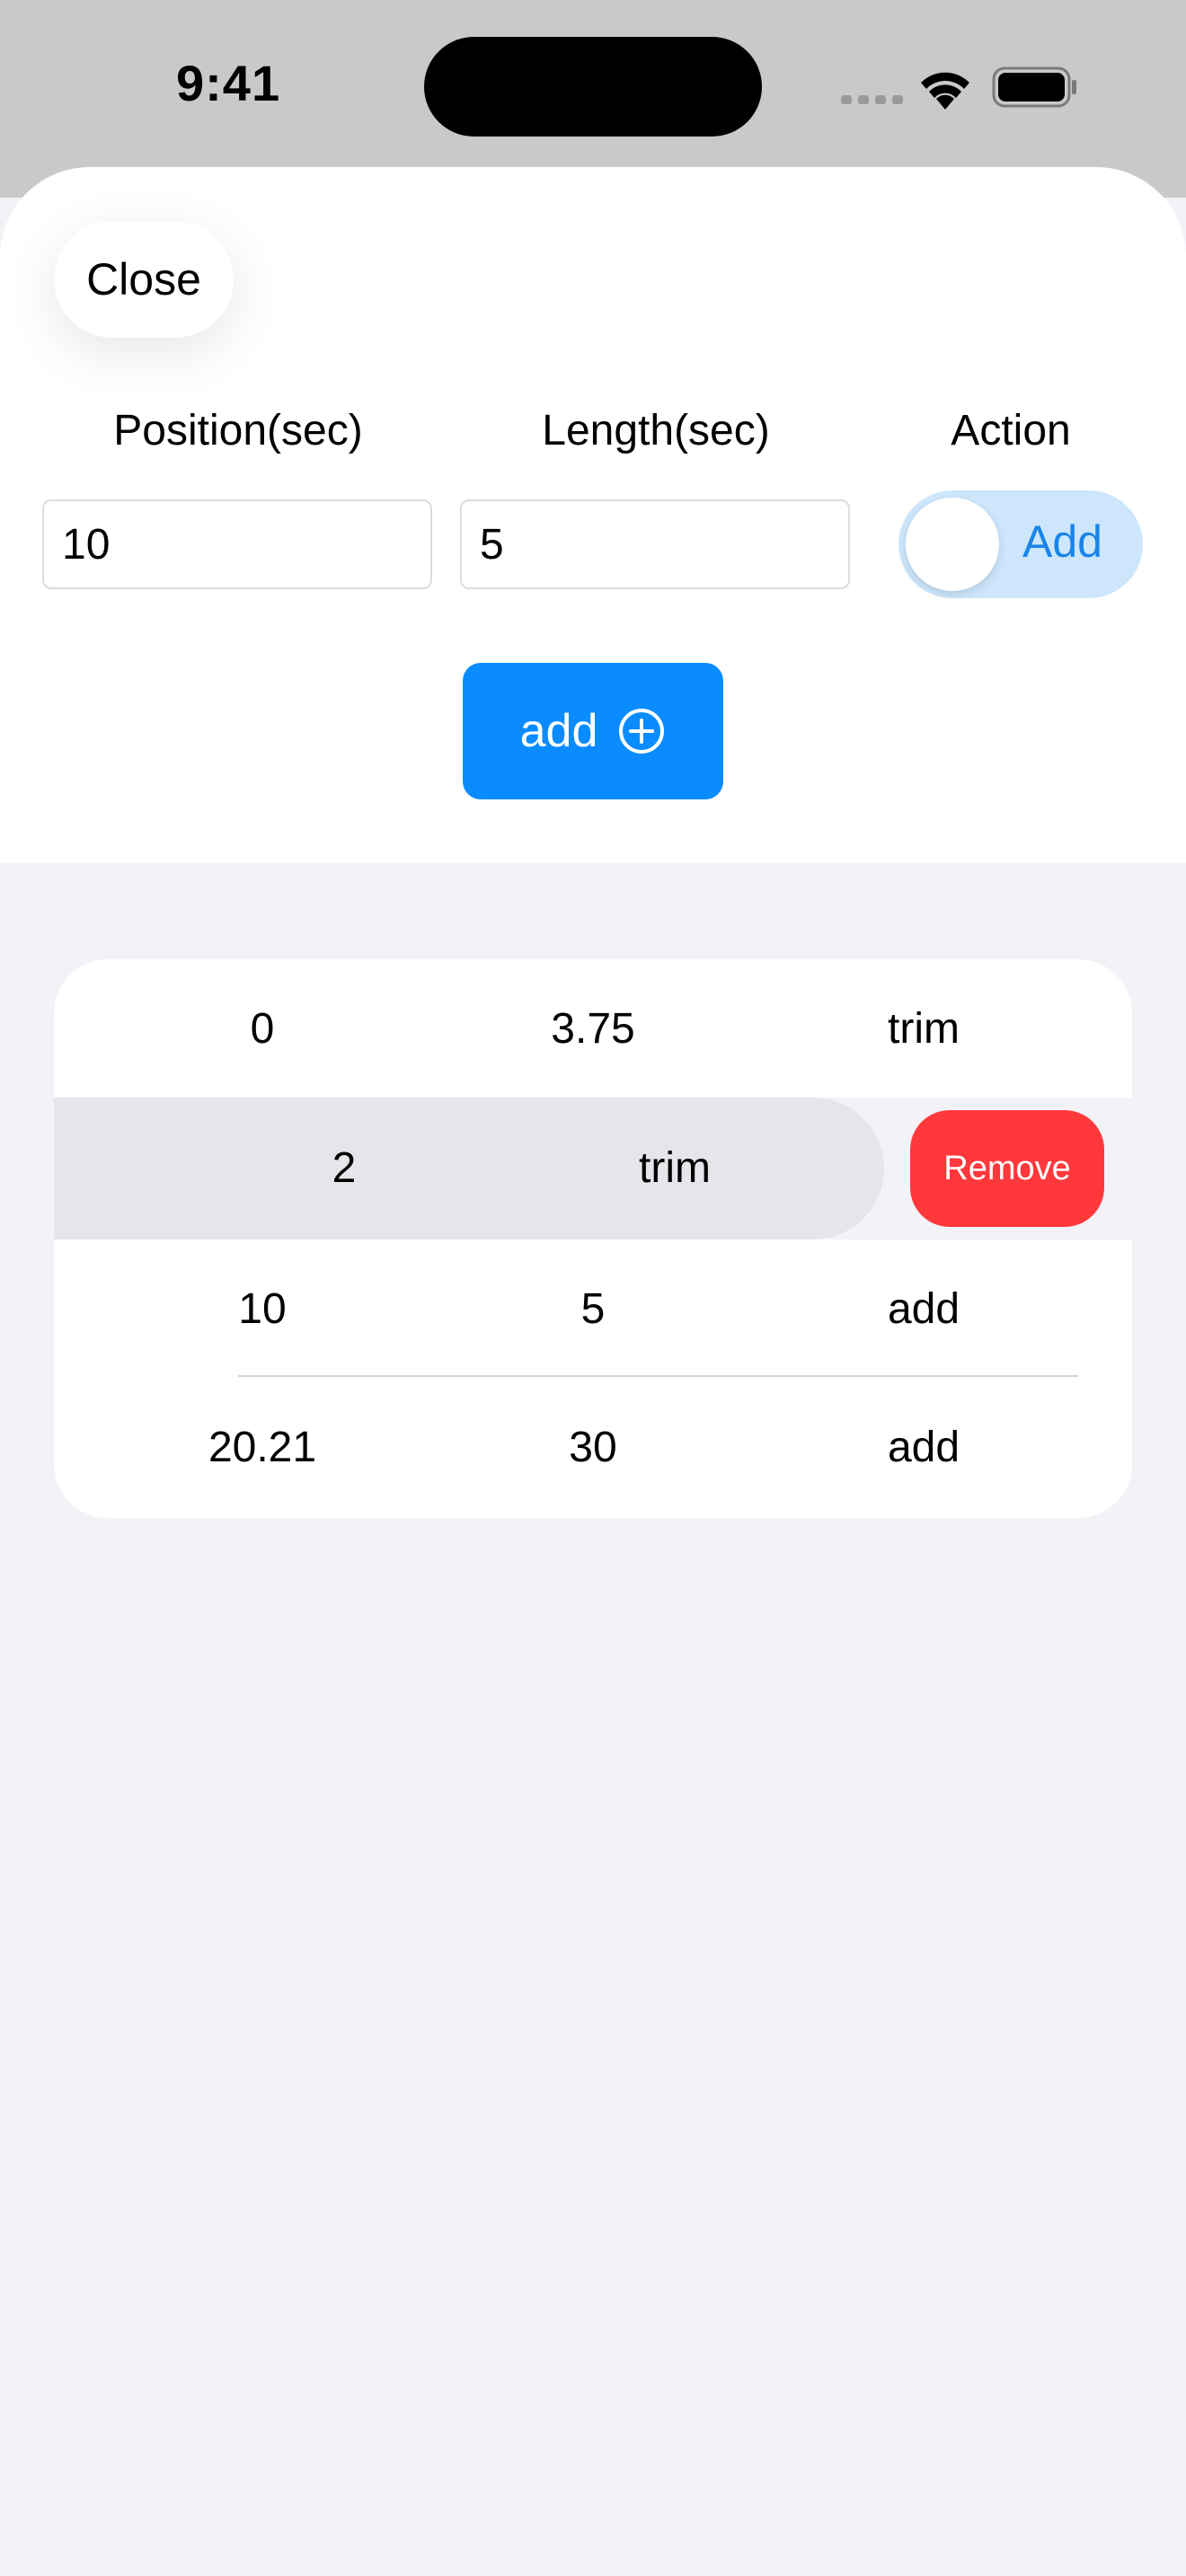  Describe the element at coordinates (675, 1168) in the screenshot. I see `row-length: trim` at that location.